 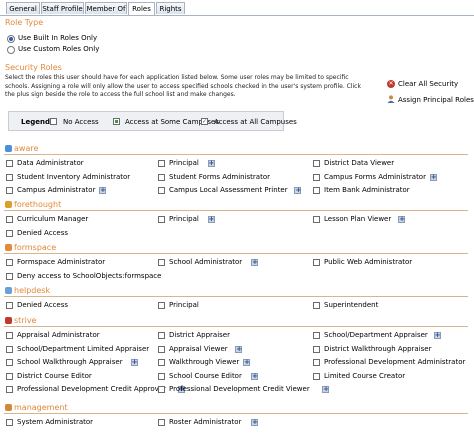 What do you see at coordinates (368, 262) in the screenshot?
I see `role-label: Public Web Administrator` at bounding box center [368, 262].